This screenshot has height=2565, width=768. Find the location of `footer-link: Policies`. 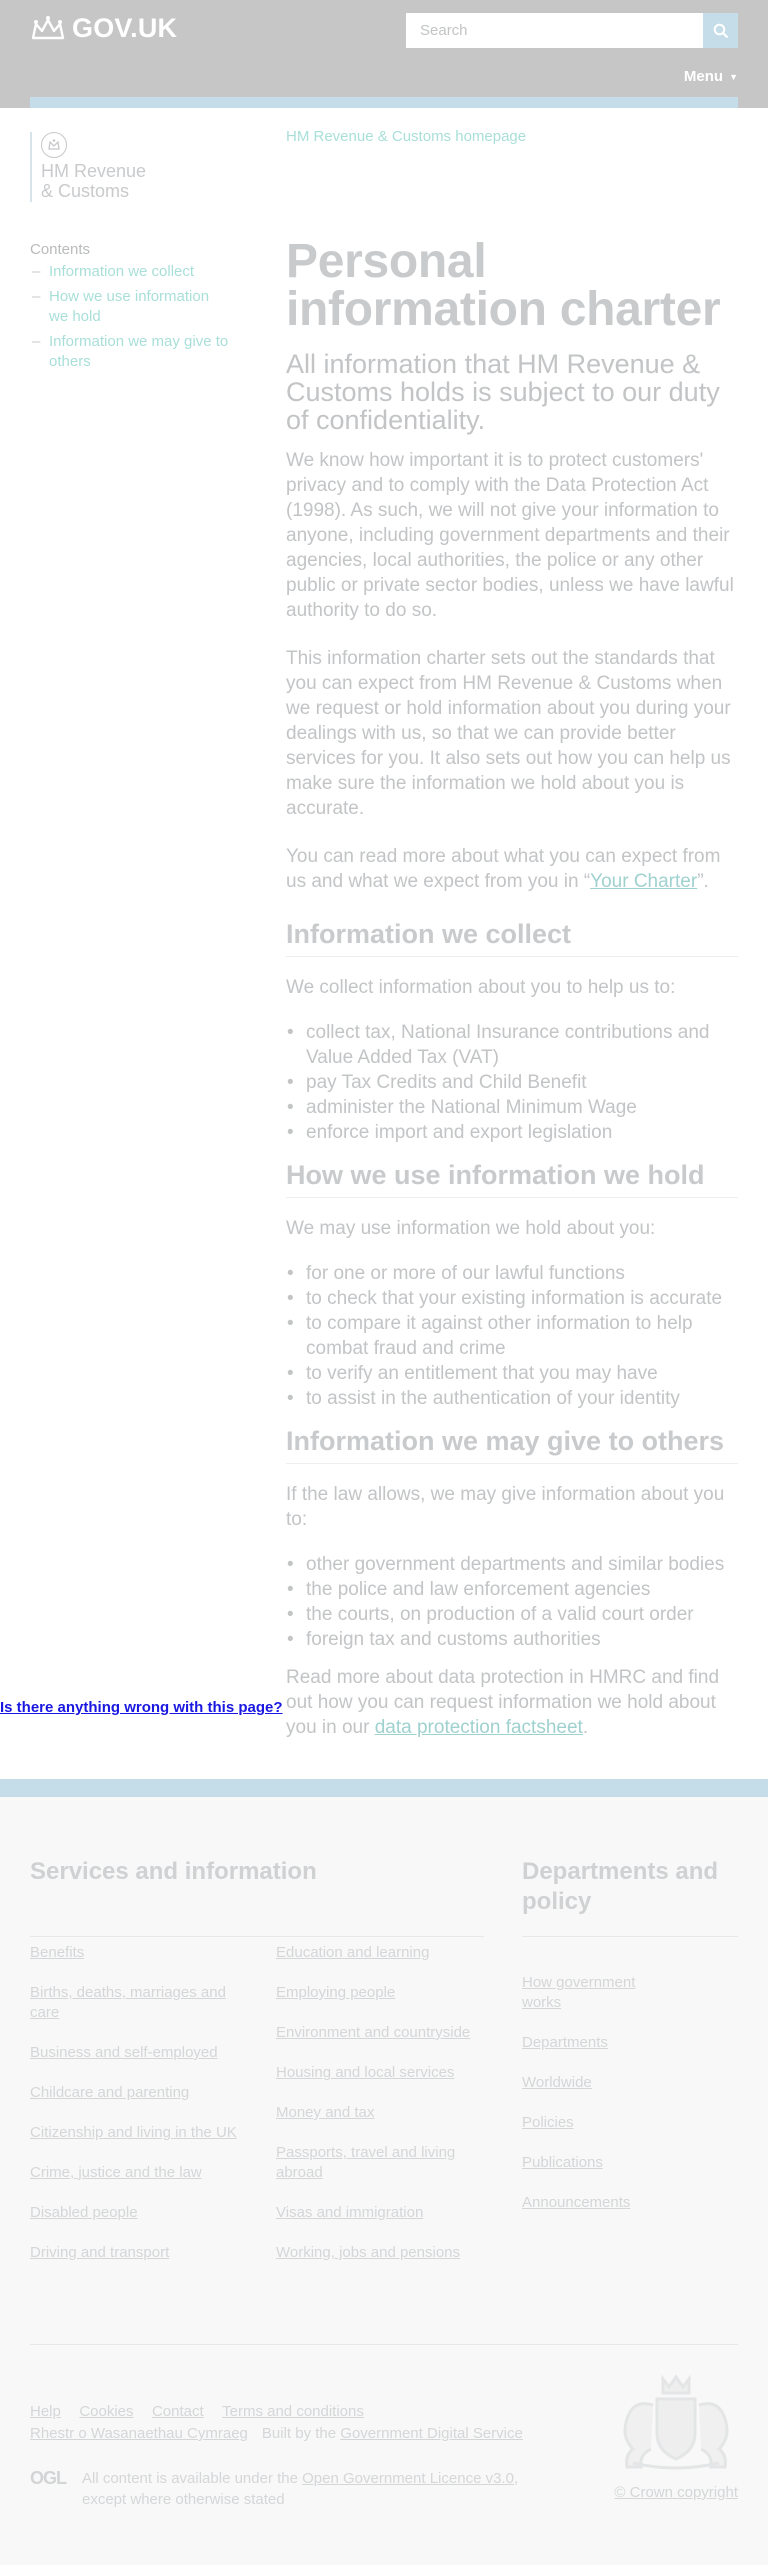

footer-link: Policies is located at coordinates (548, 2123).